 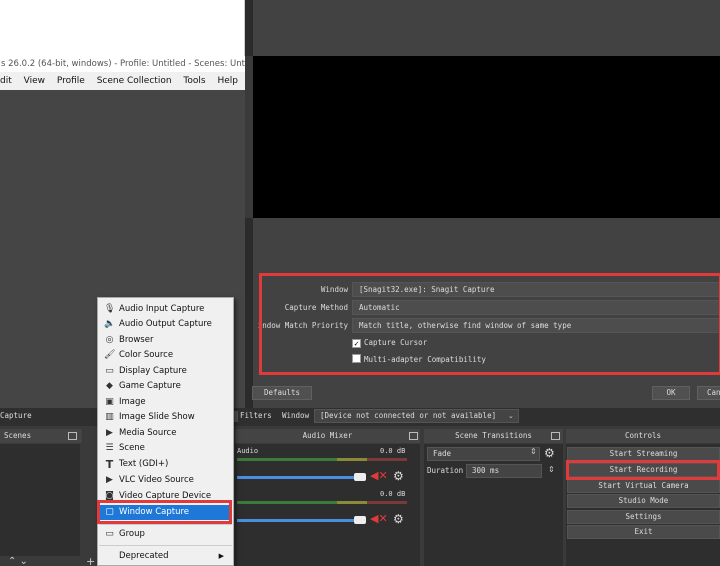 What do you see at coordinates (482, 28) in the screenshot?
I see `properties-dialog-top` at bounding box center [482, 28].